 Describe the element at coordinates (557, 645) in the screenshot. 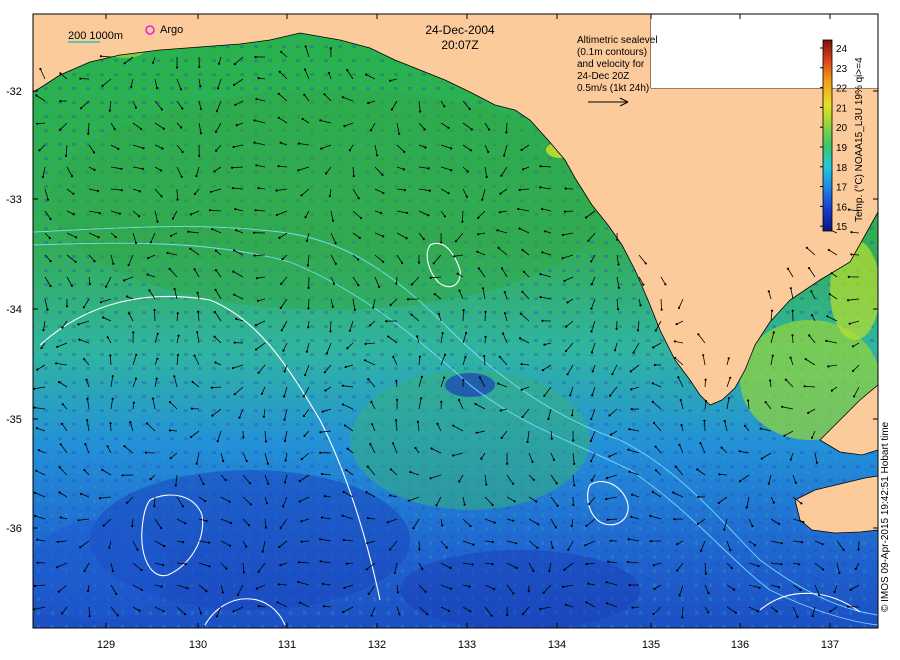

I see `lon-tick-label: 134` at that location.